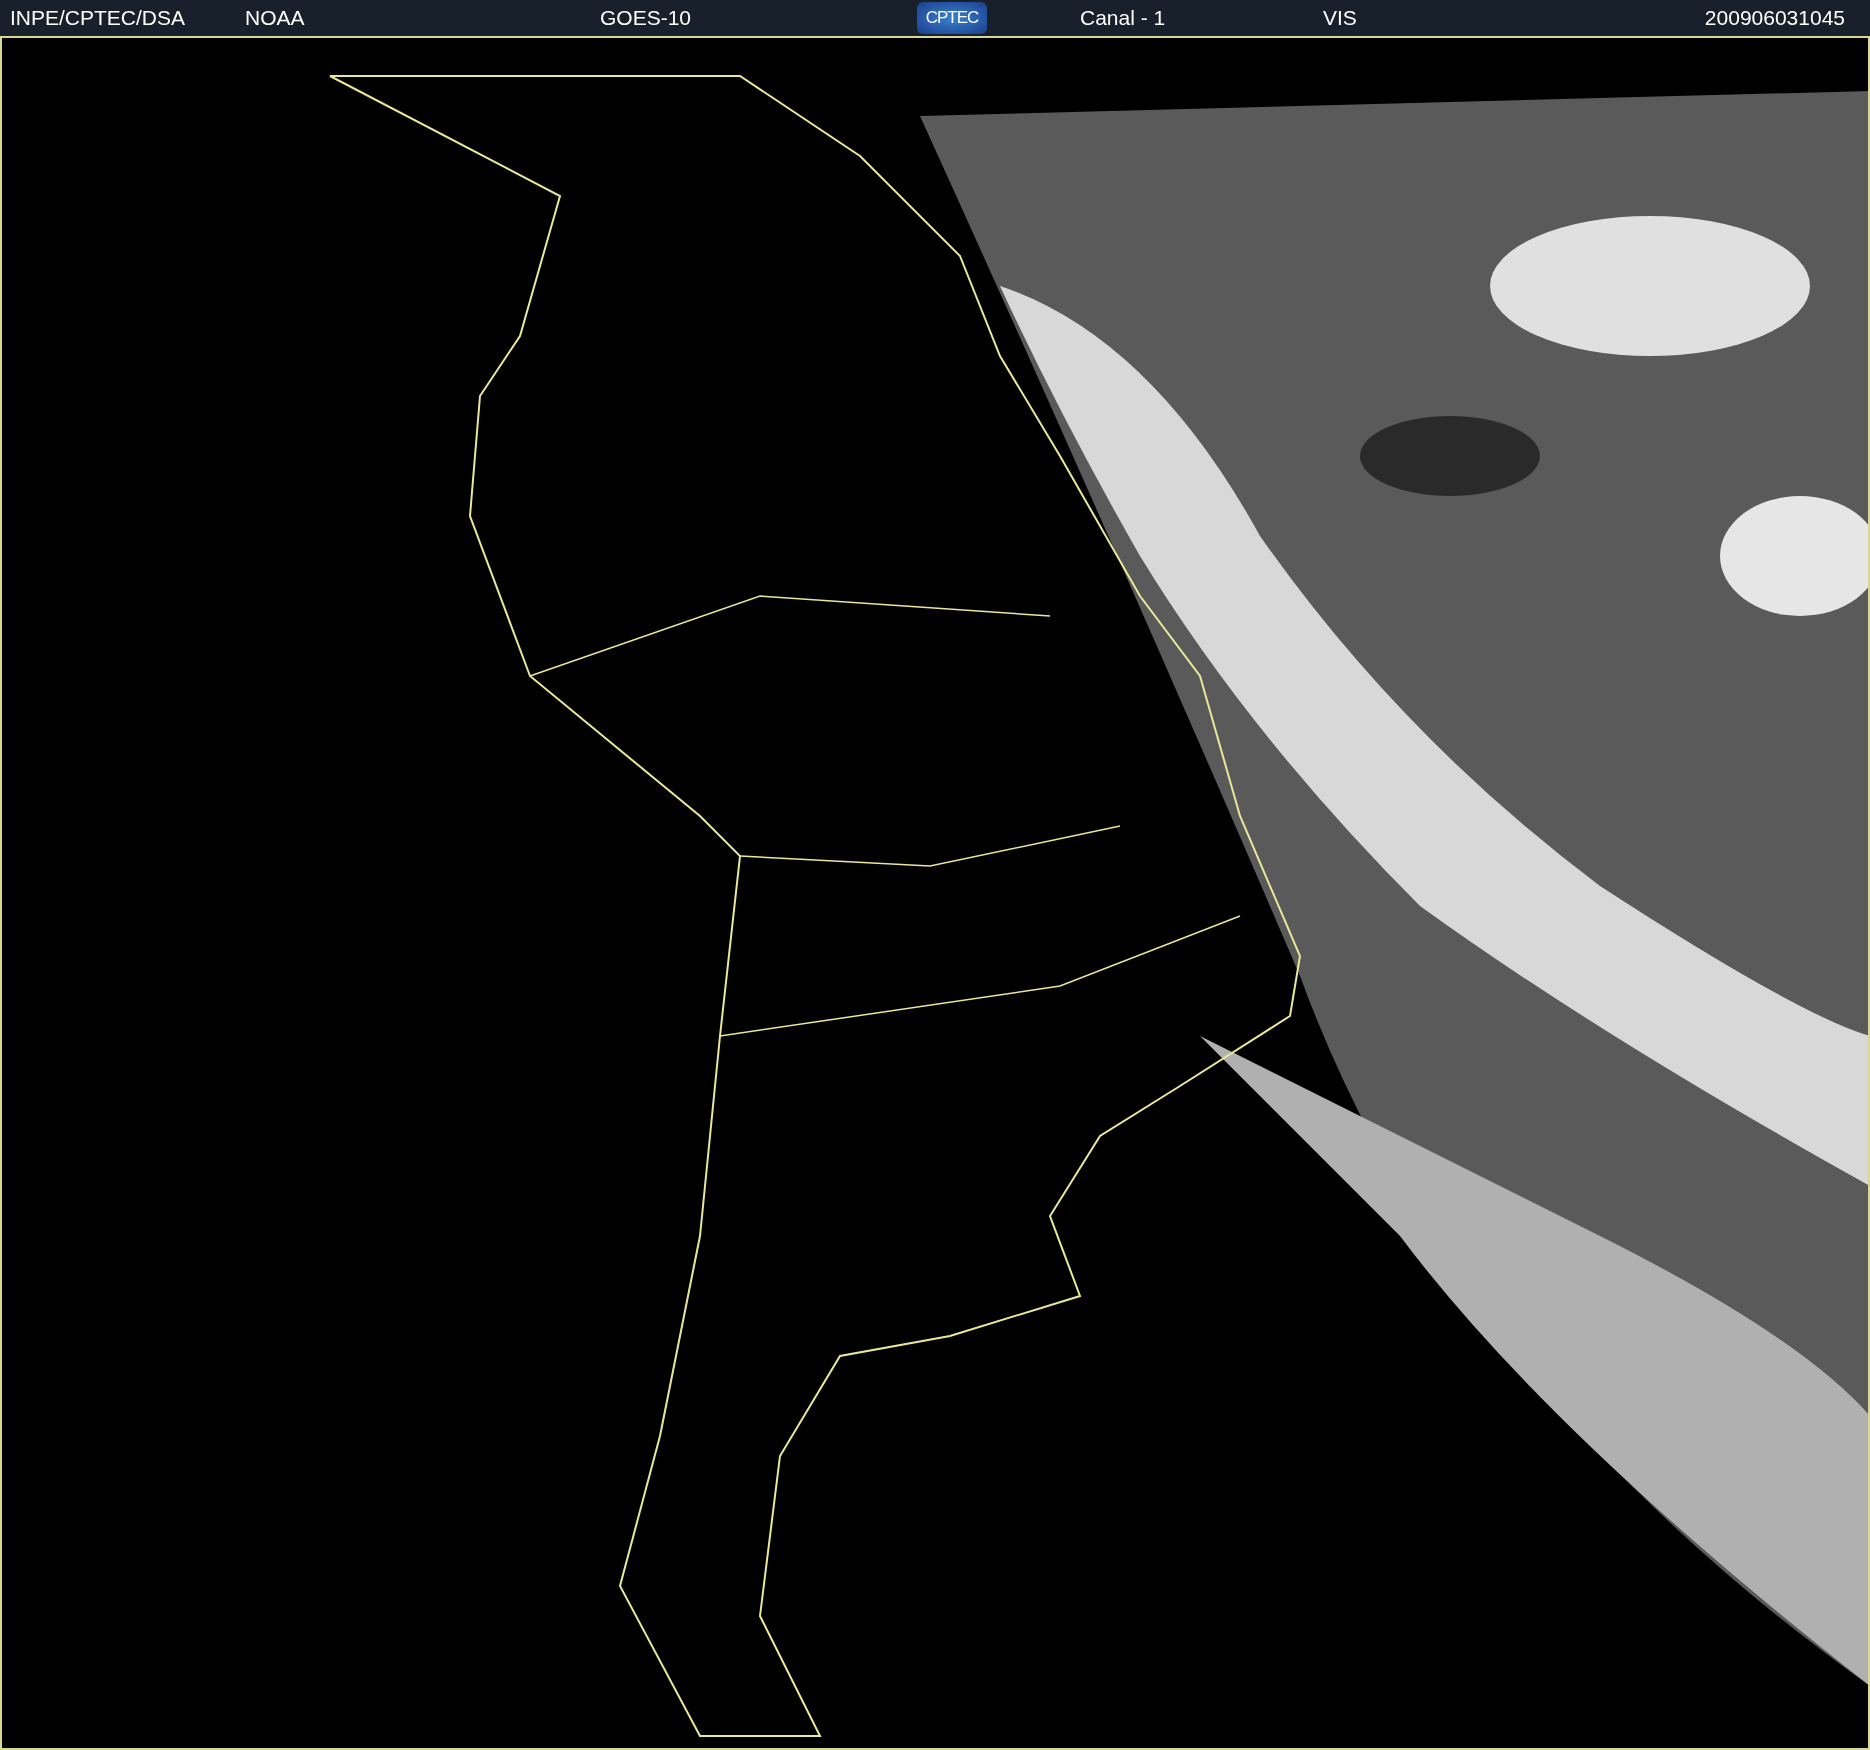  I want to click on source-label: INPE/CPTEC/DSA, so click(98, 18).